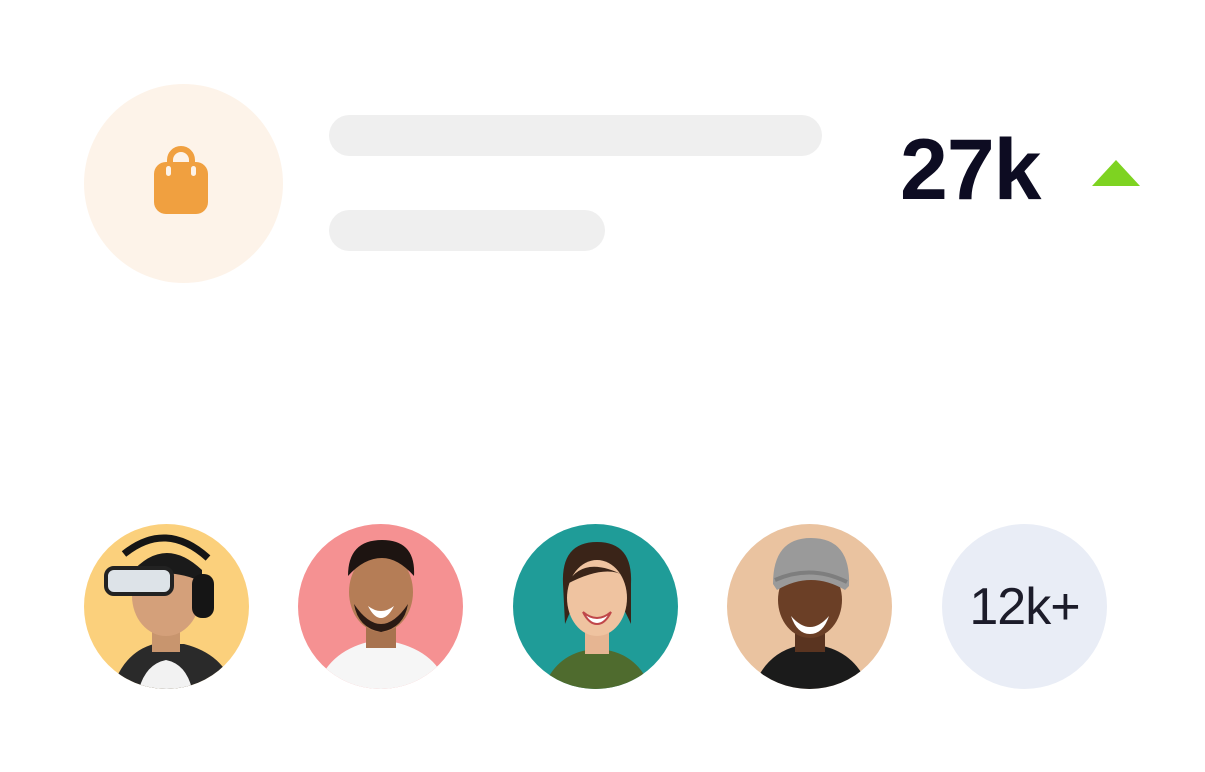 The image size is (1205, 772). I want to click on subtitle-placeholder-bar, so click(467, 230).